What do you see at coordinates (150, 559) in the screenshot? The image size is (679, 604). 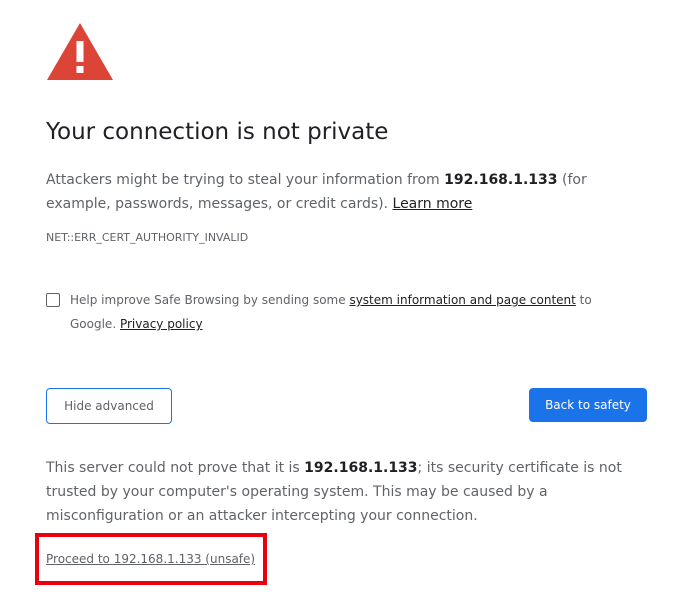 I see `proceed-unsafe-link: Proceed to 192.168.1.133 (unsafe)` at bounding box center [150, 559].